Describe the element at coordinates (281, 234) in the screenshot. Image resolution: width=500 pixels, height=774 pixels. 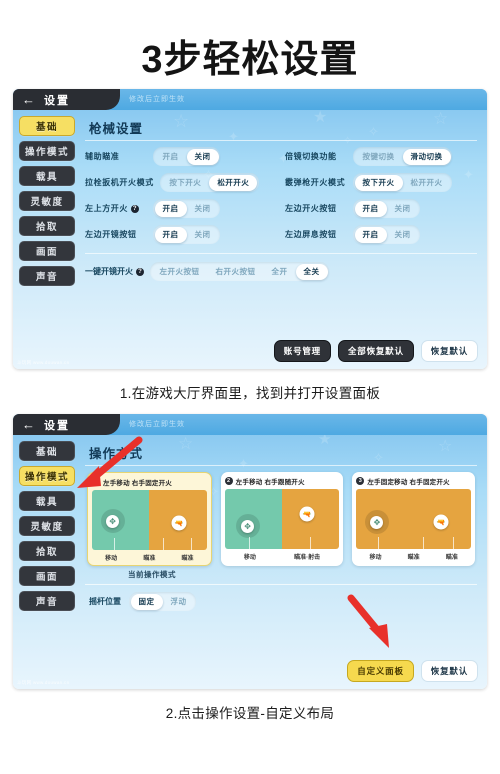
I see `settings-row: 左边开镜按钮 开启 关闭 左边屏息按钮 开启 关闭` at that location.